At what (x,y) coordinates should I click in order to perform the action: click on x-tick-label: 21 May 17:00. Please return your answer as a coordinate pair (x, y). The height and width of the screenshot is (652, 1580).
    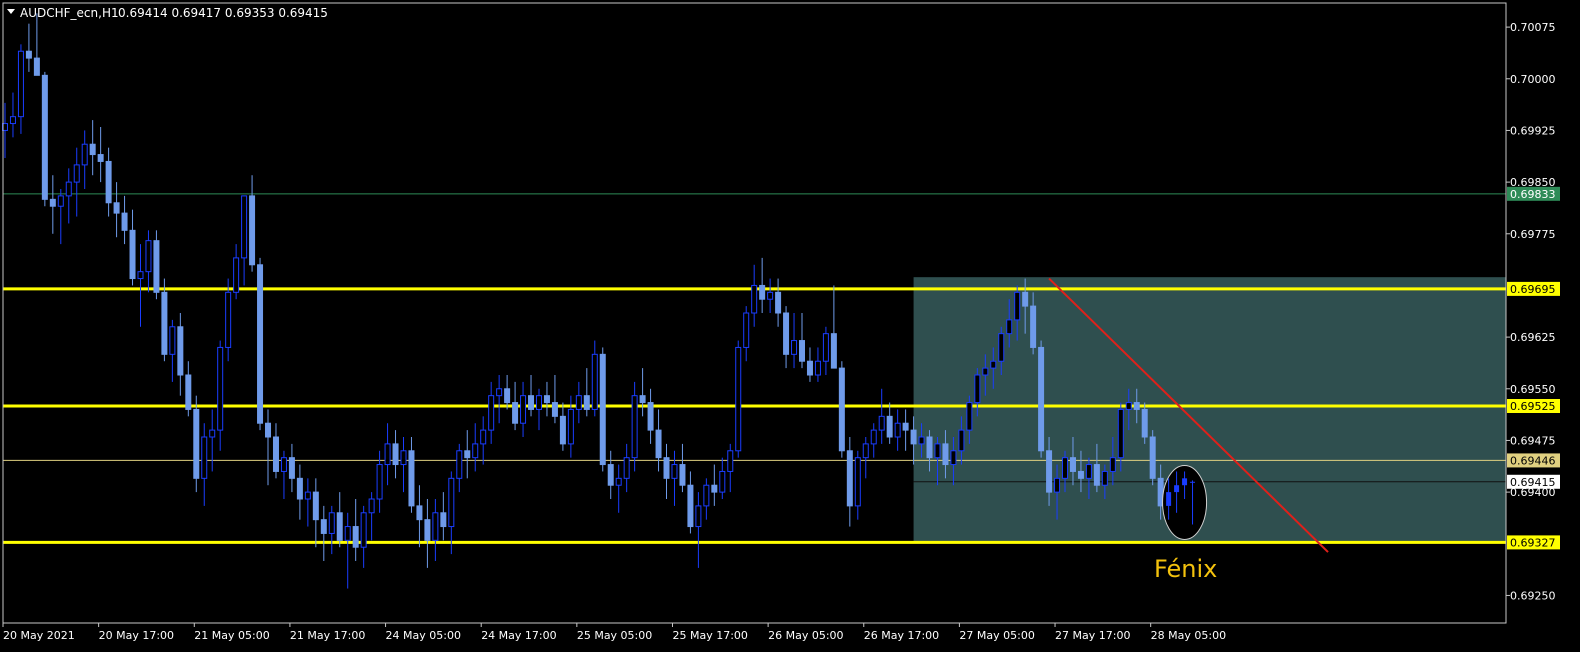
    Looking at the image, I should click on (327, 635).